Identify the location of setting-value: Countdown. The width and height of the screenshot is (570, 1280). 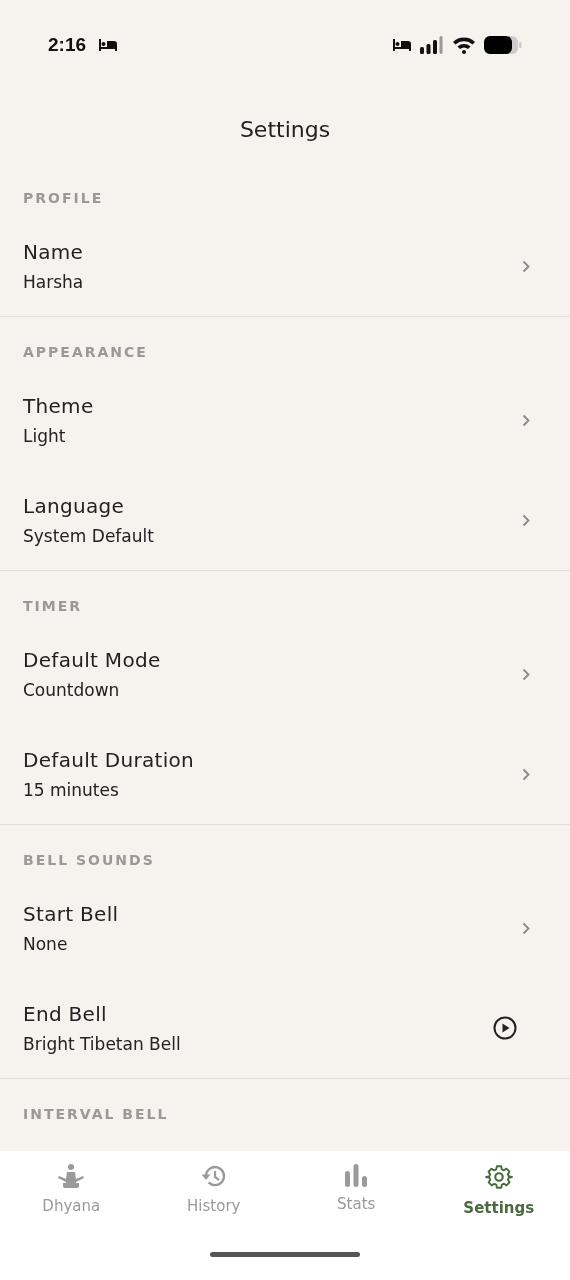
(72, 690).